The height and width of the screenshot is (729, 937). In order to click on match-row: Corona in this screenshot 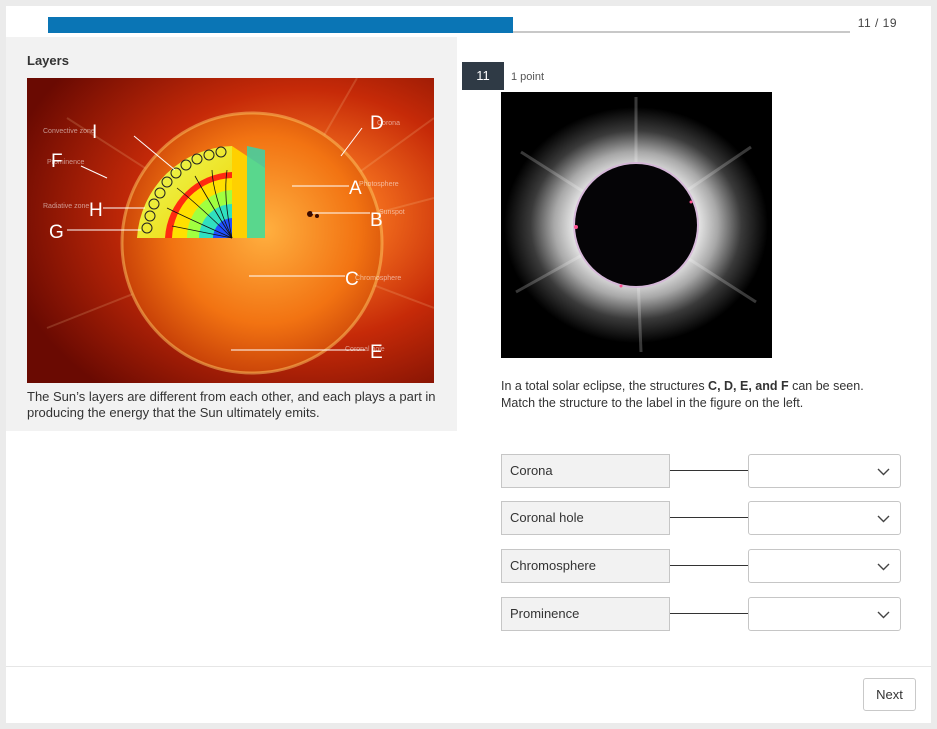, I will do `click(701, 471)`.